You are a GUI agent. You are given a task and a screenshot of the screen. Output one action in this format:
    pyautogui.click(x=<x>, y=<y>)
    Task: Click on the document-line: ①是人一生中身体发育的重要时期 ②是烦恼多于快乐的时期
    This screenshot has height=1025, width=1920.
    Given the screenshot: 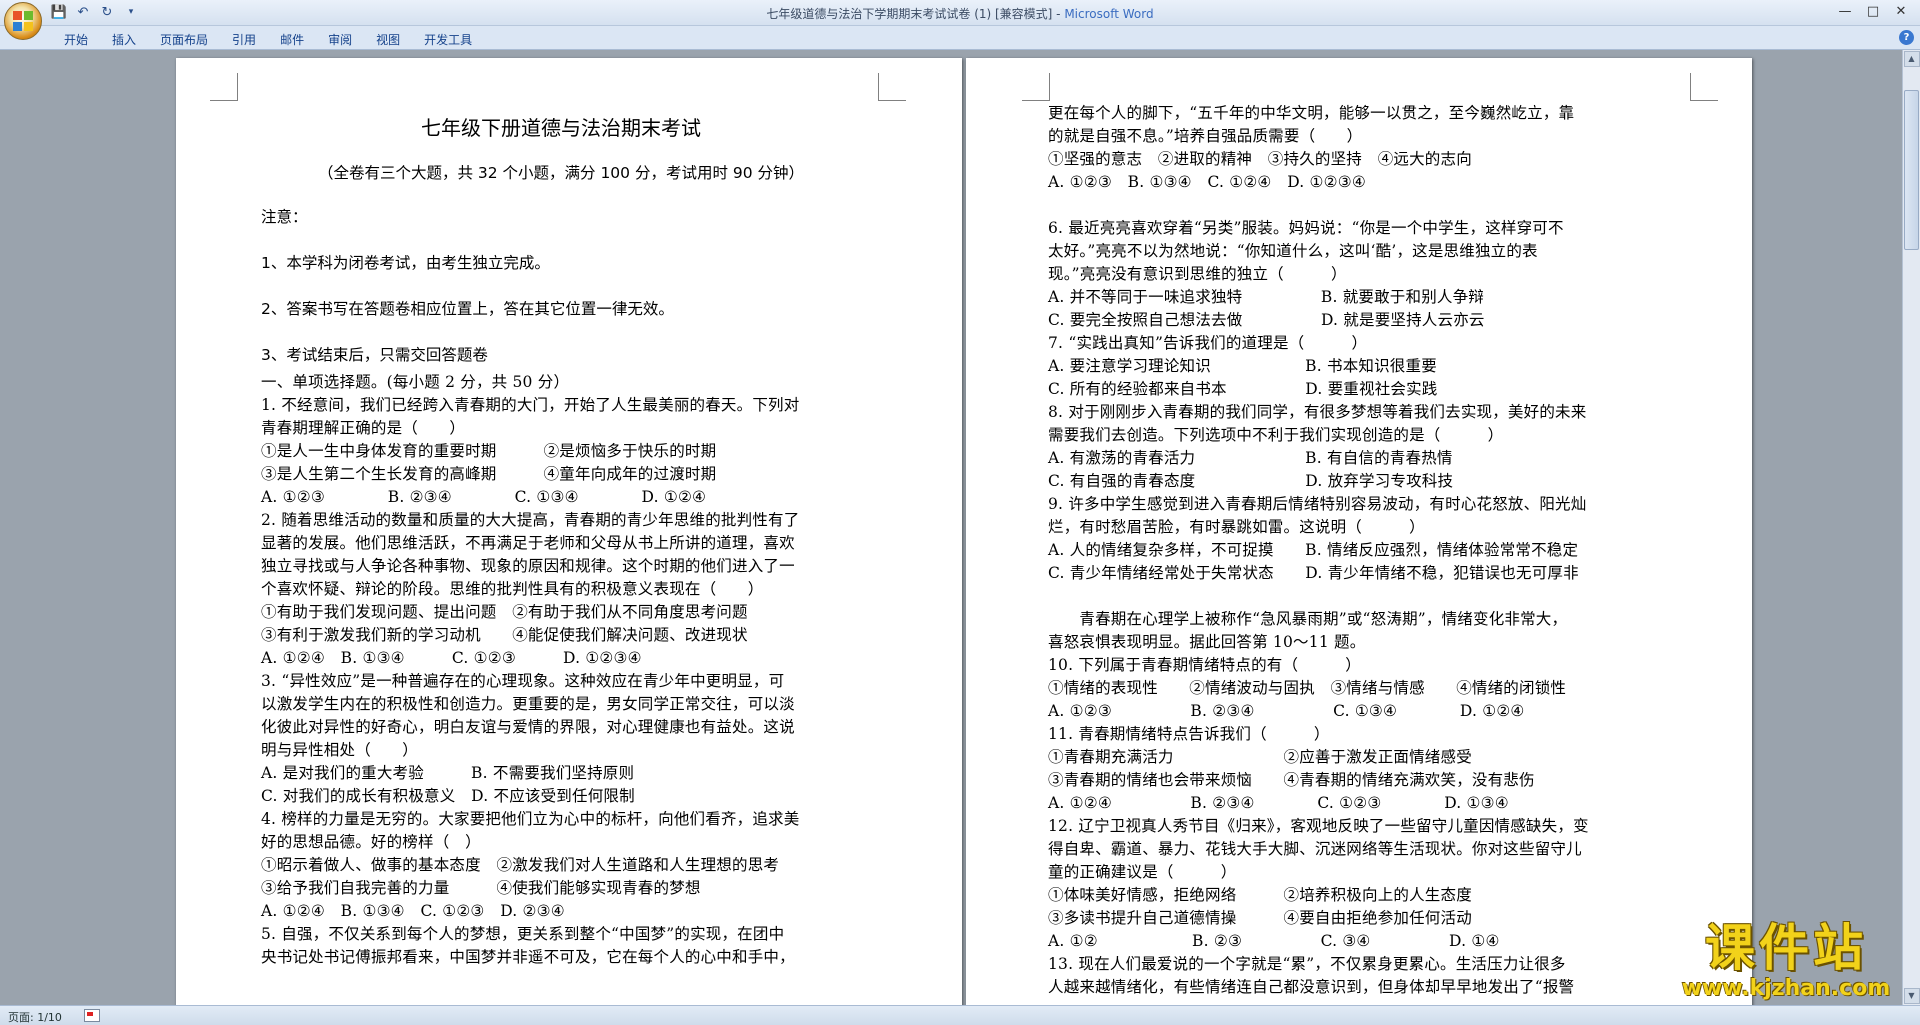 What is the action you would take?
    pyautogui.click(x=489, y=451)
    